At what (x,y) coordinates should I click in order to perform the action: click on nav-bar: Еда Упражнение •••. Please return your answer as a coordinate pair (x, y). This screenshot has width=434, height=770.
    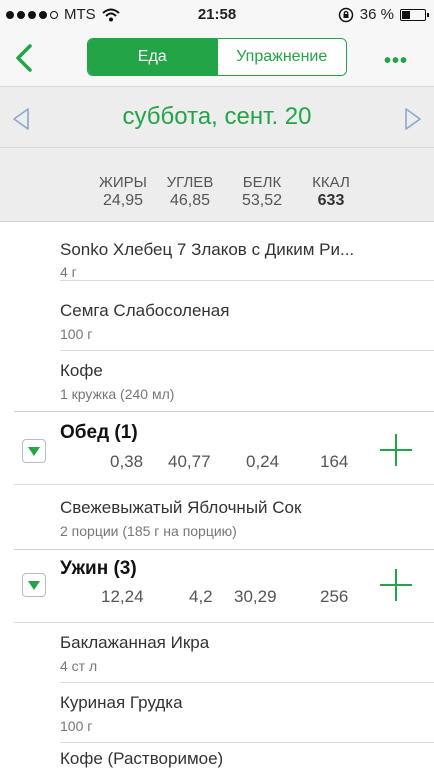
    Looking at the image, I should click on (217, 58).